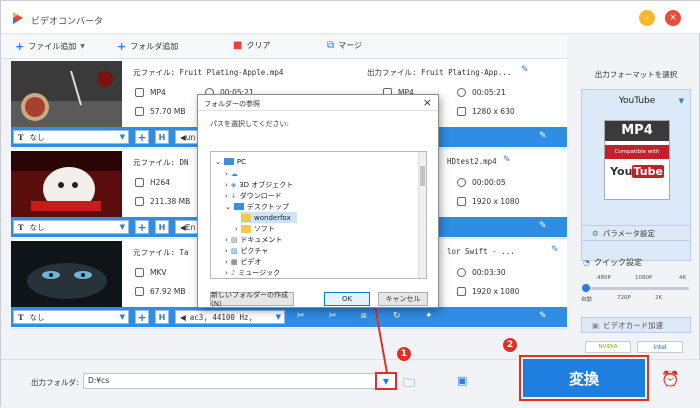  I want to click on tree-node-desktop: ⌄ デスクトップ, so click(257, 206).